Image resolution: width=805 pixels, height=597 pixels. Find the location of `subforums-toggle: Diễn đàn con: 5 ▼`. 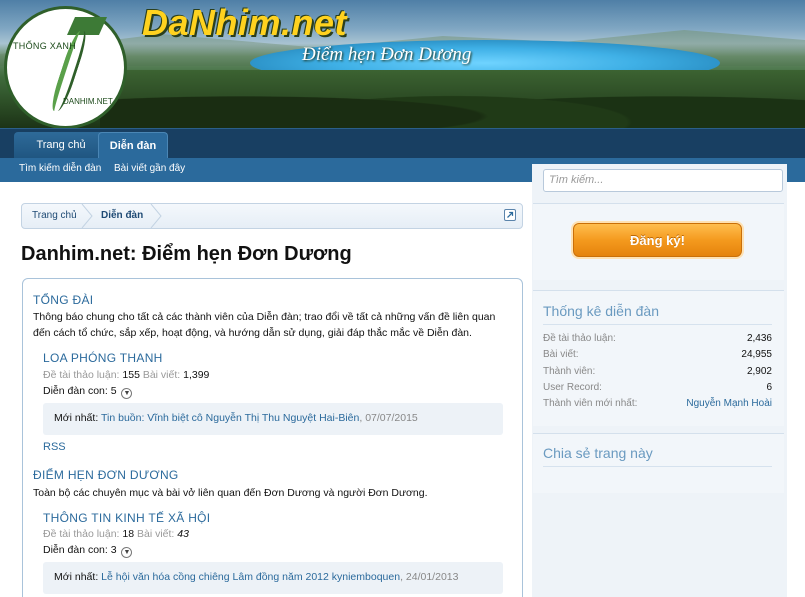

subforums-toggle: Diễn đàn con: 5 ▼ is located at coordinates (88, 392).